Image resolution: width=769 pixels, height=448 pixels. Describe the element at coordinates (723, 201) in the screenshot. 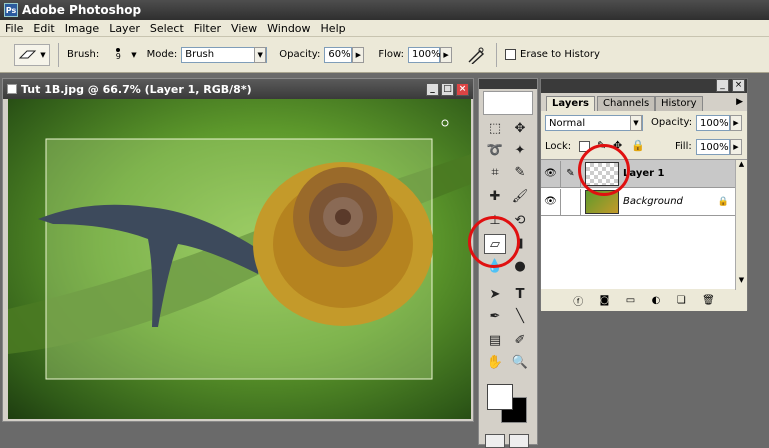

I see `lock-icon: 🔒` at that location.